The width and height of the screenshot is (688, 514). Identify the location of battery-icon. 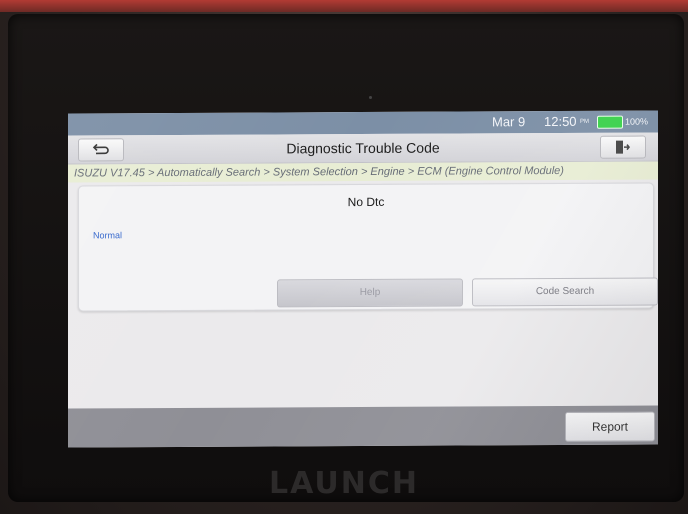
(610, 122).